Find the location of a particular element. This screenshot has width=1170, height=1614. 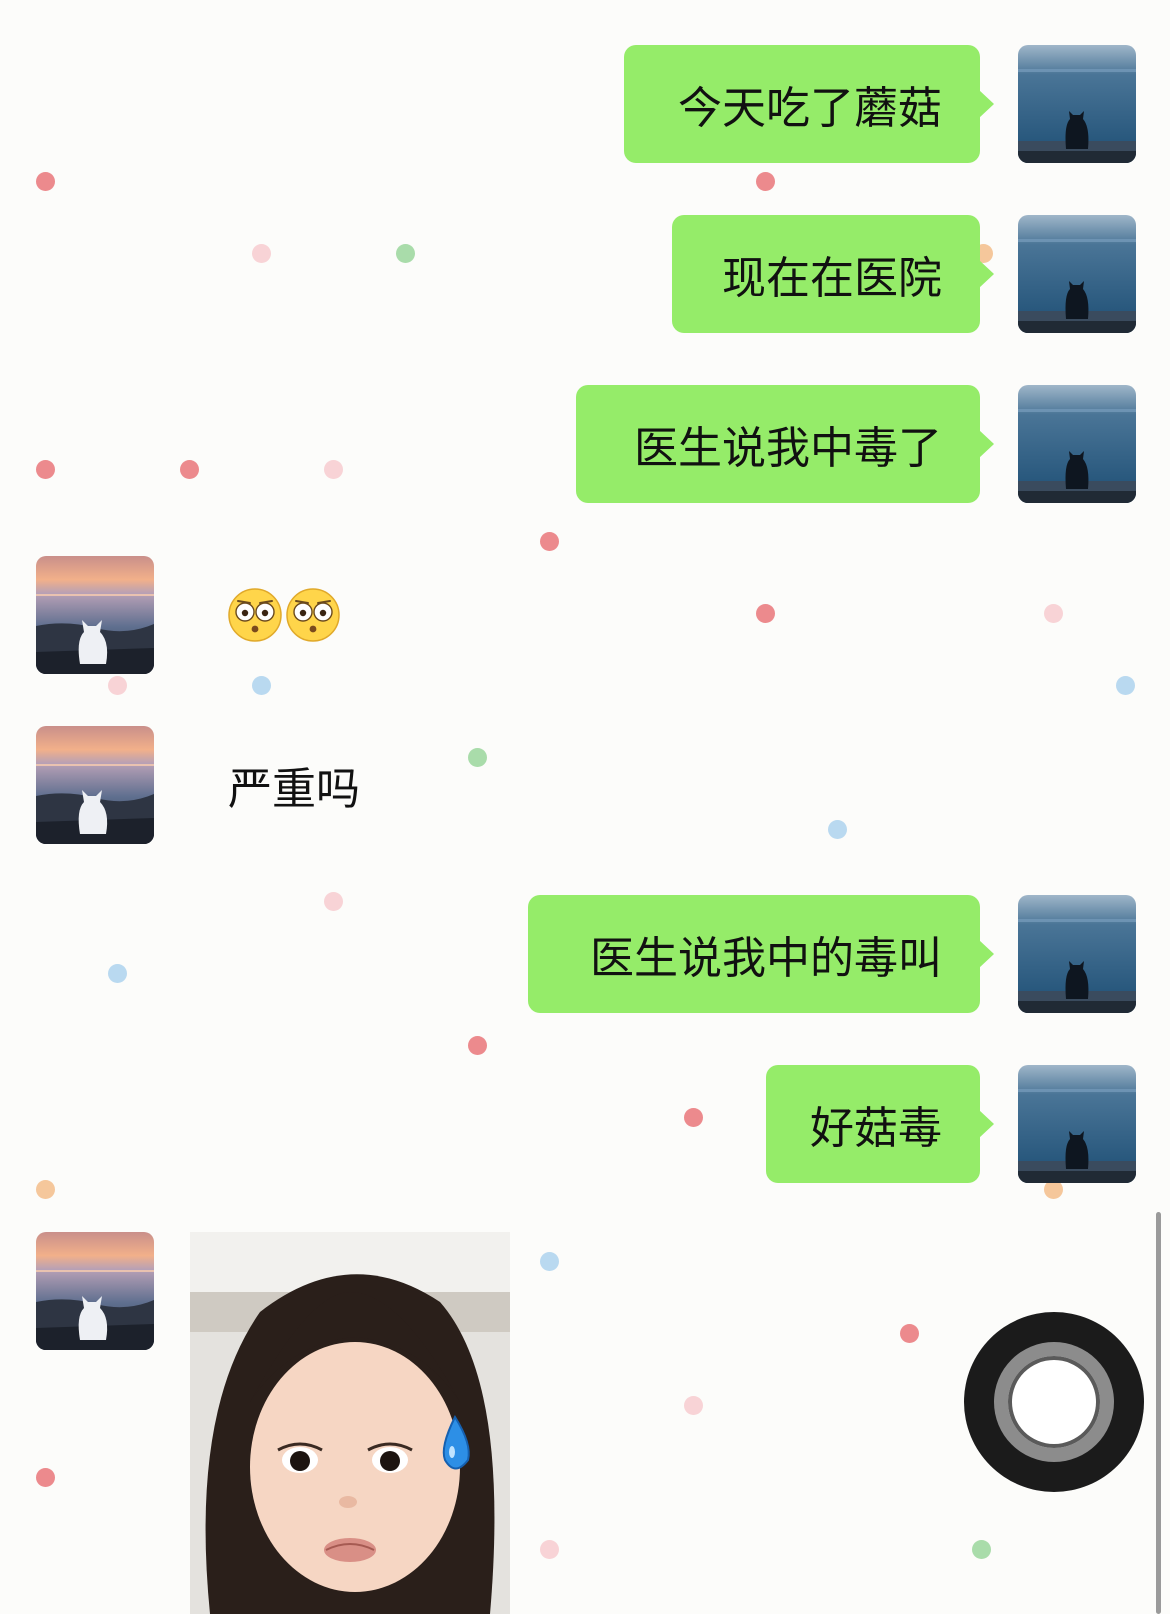

message-bubble-sent: 今天吃了蘑菇 is located at coordinates (809, 104).